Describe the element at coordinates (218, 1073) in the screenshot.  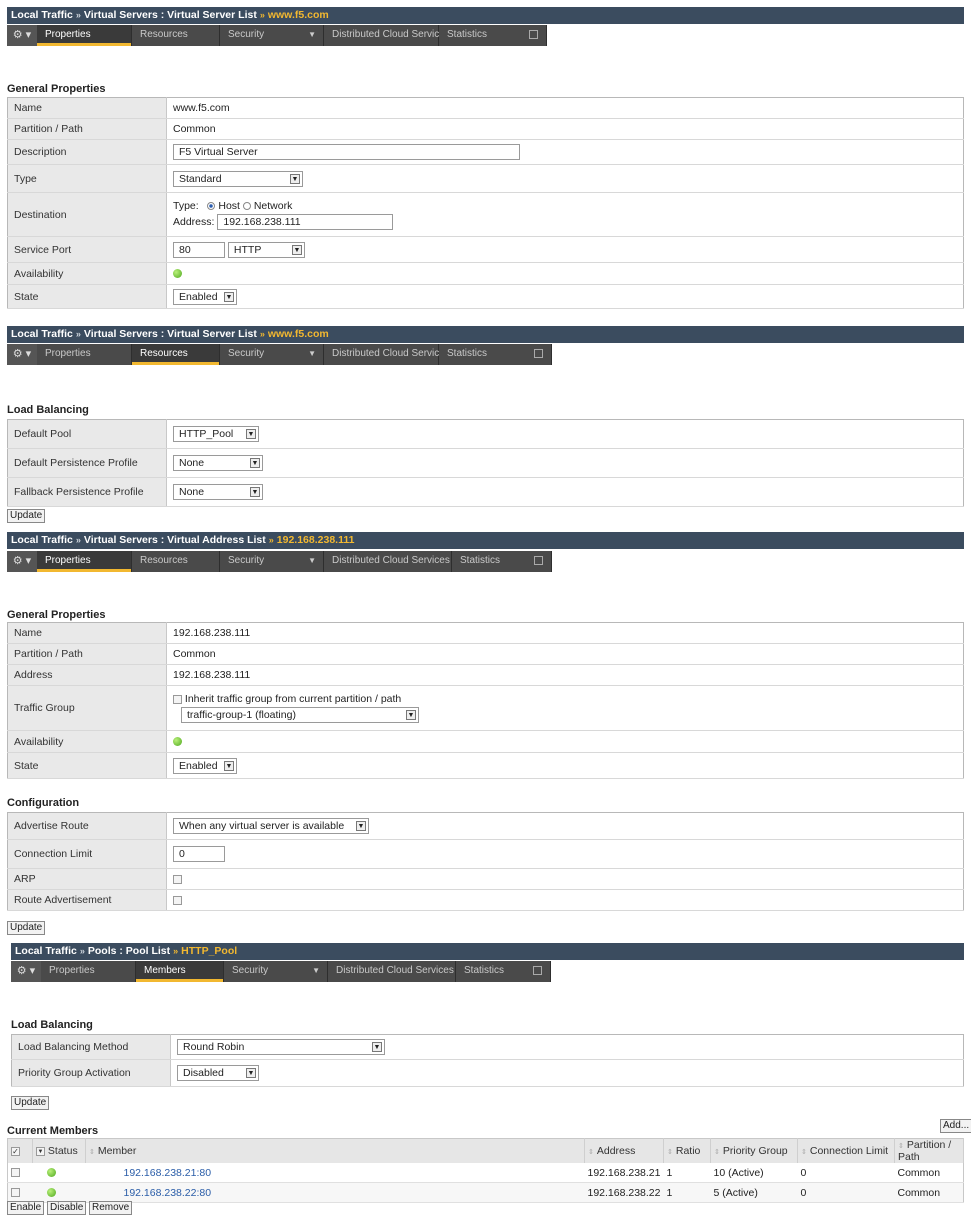
I see `priority-group-activation-select: Disabled ▼` at that location.